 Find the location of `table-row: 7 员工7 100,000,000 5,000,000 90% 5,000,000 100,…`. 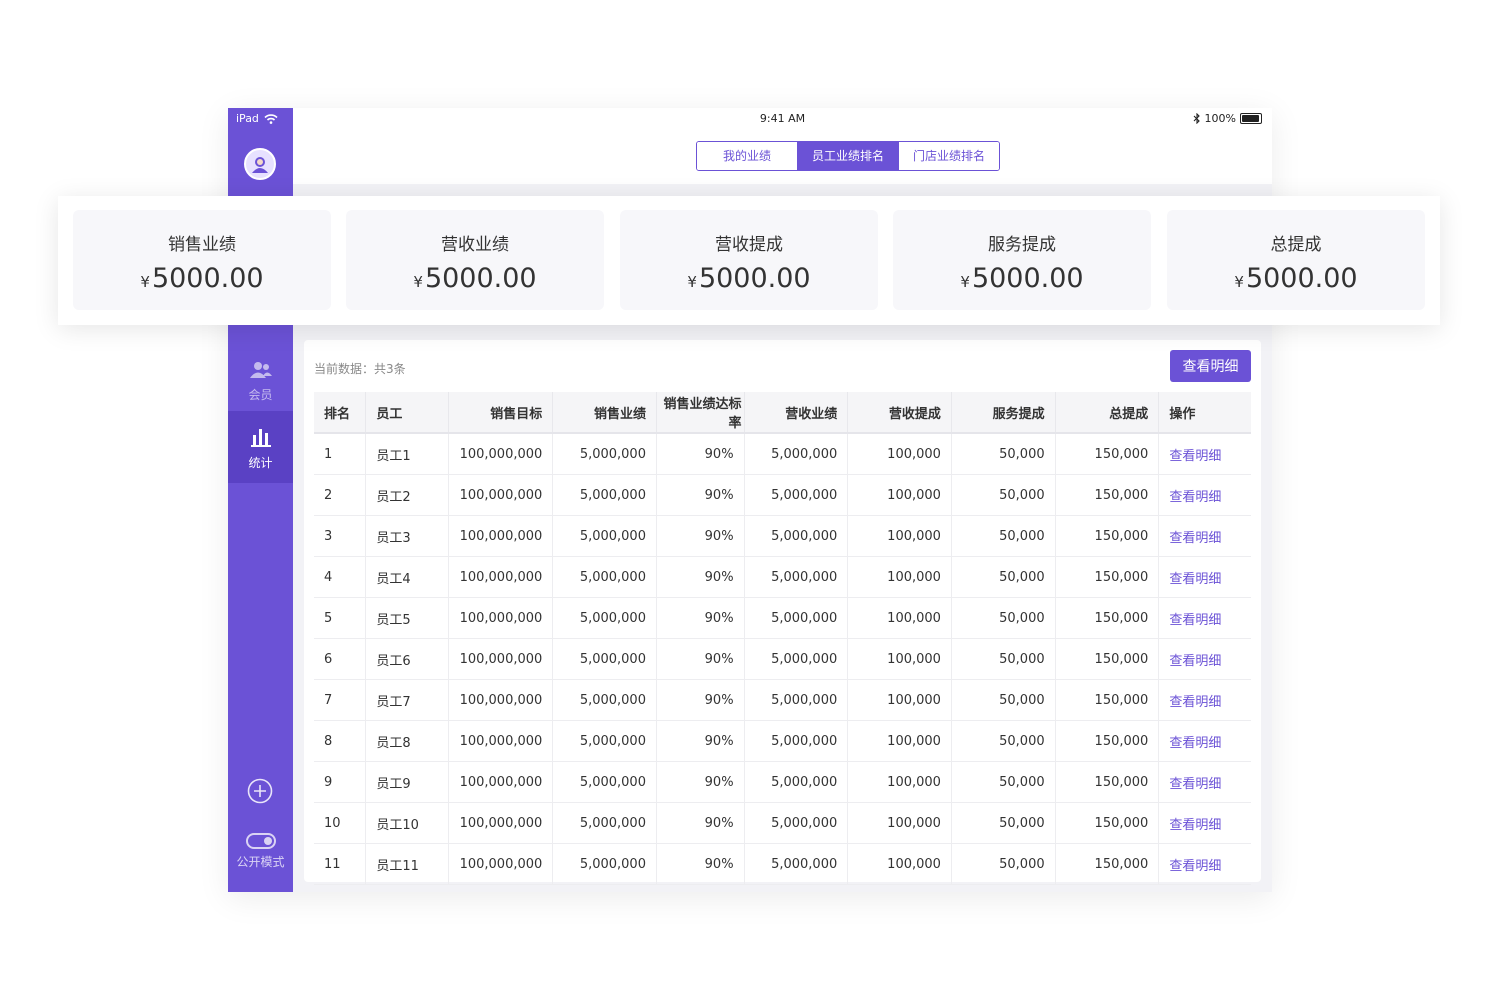

table-row: 7 员工7 100,000,000 5,000,000 90% 5,000,000 100,… is located at coordinates (782, 700).